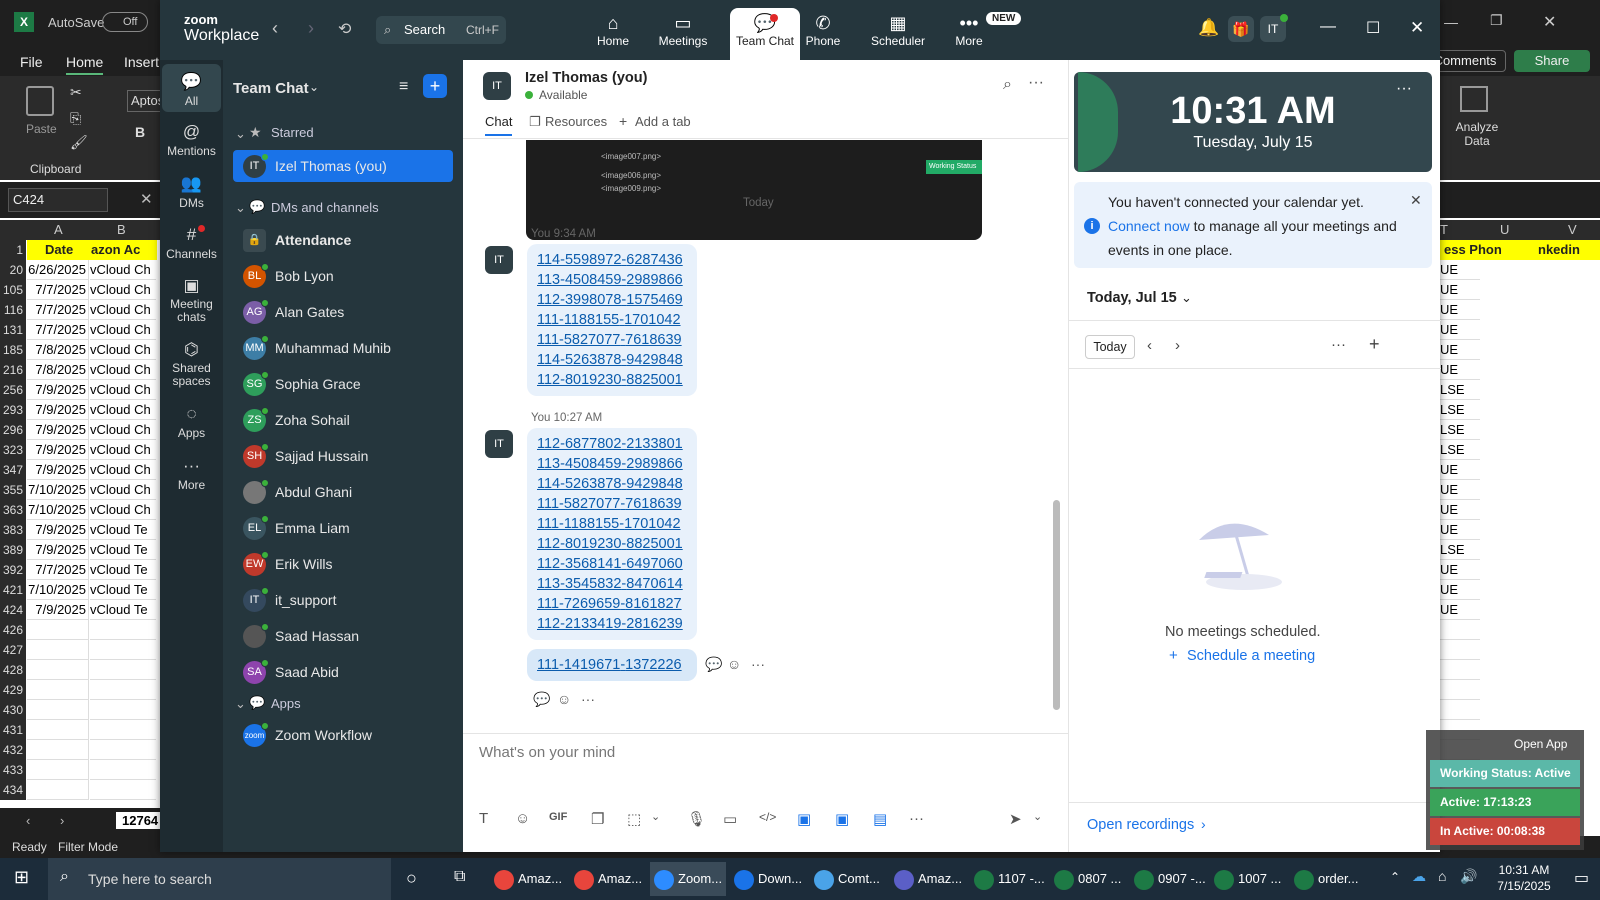  Describe the element at coordinates (1460, 410) in the screenshot. I see `cell-flag: LSE` at that location.